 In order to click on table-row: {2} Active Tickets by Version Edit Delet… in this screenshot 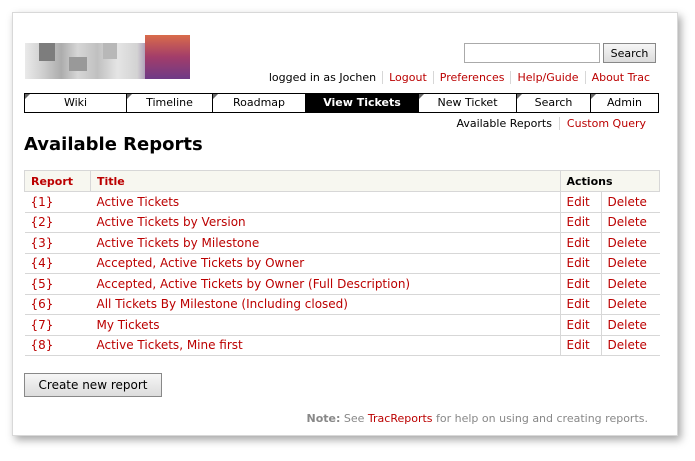, I will do `click(342, 222)`.